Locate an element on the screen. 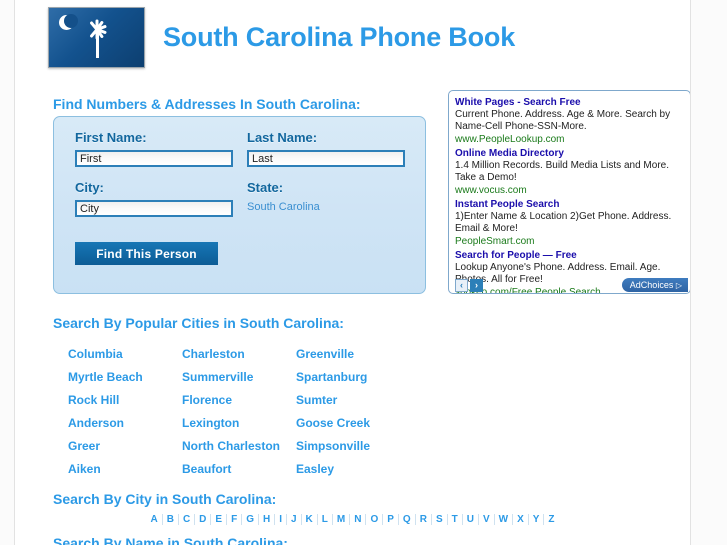 The image size is (727, 545). alphabet-link-n: N is located at coordinates (358, 519).